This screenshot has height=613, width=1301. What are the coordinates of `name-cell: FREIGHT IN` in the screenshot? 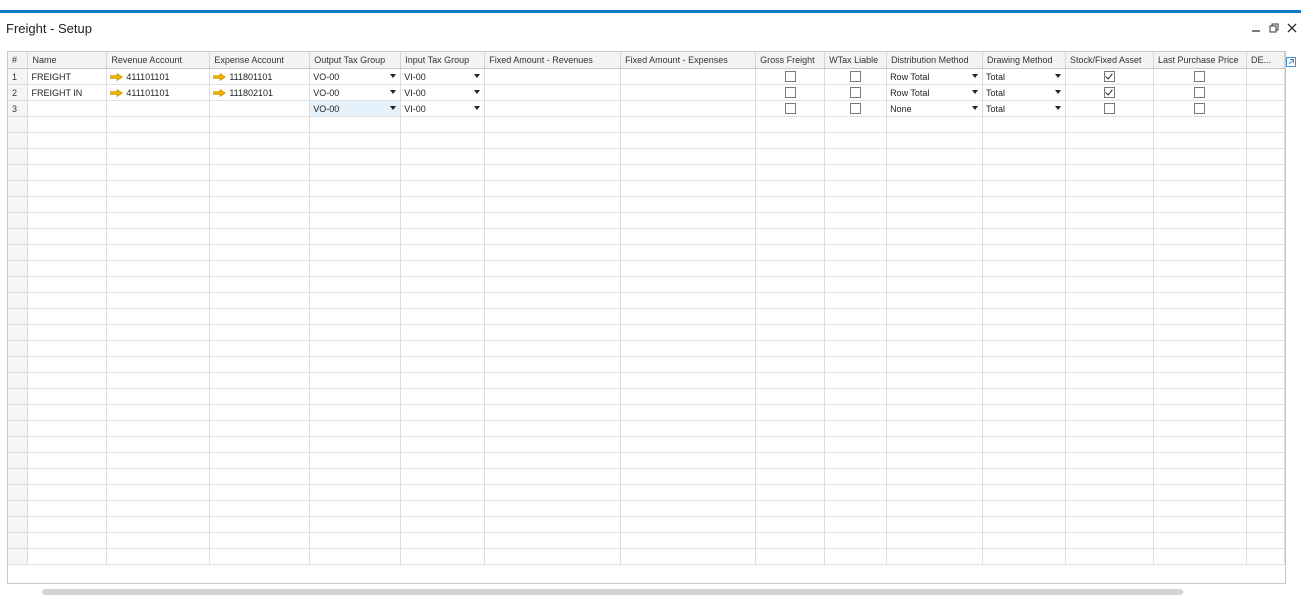 It's located at (67, 92).